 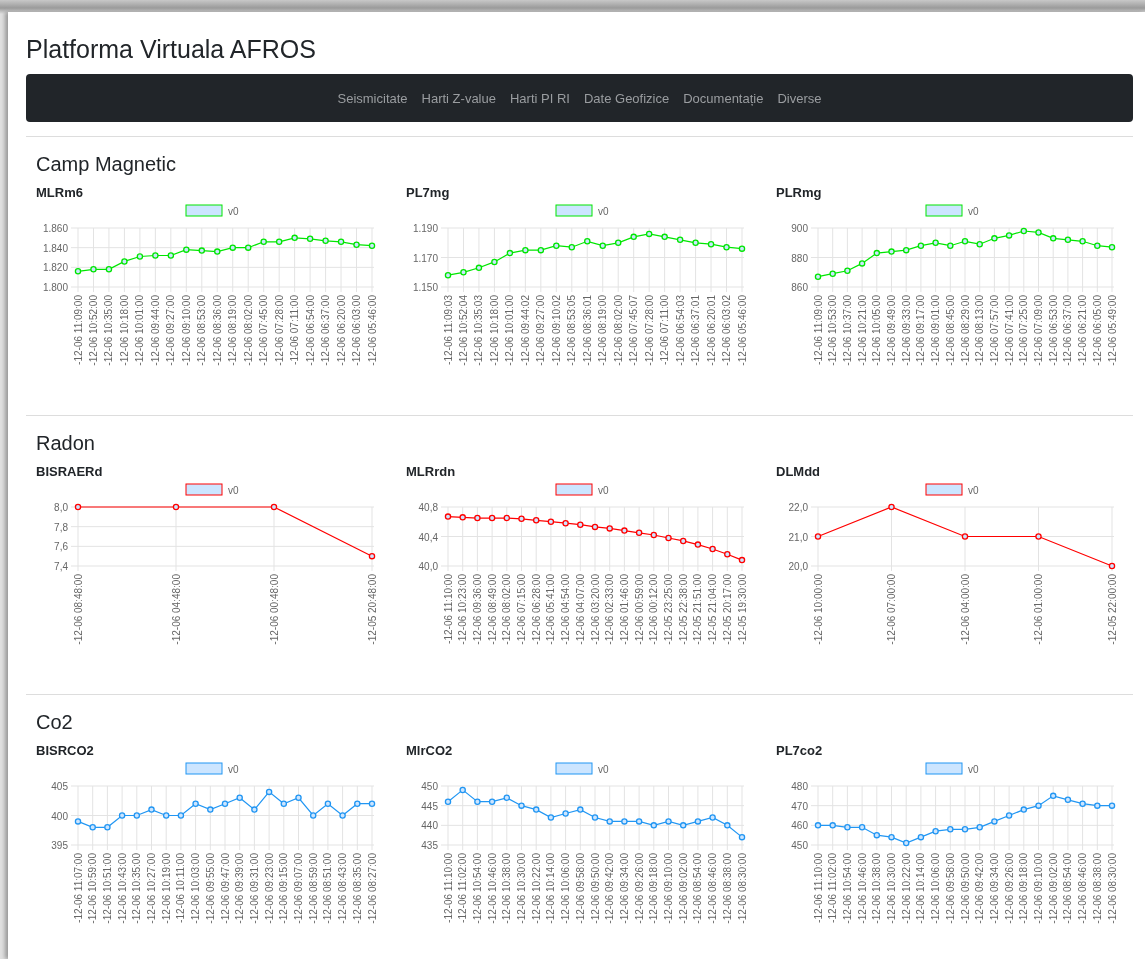 I want to click on x-tick-label: -12-06 09:02:00, so click(x=683, y=888).